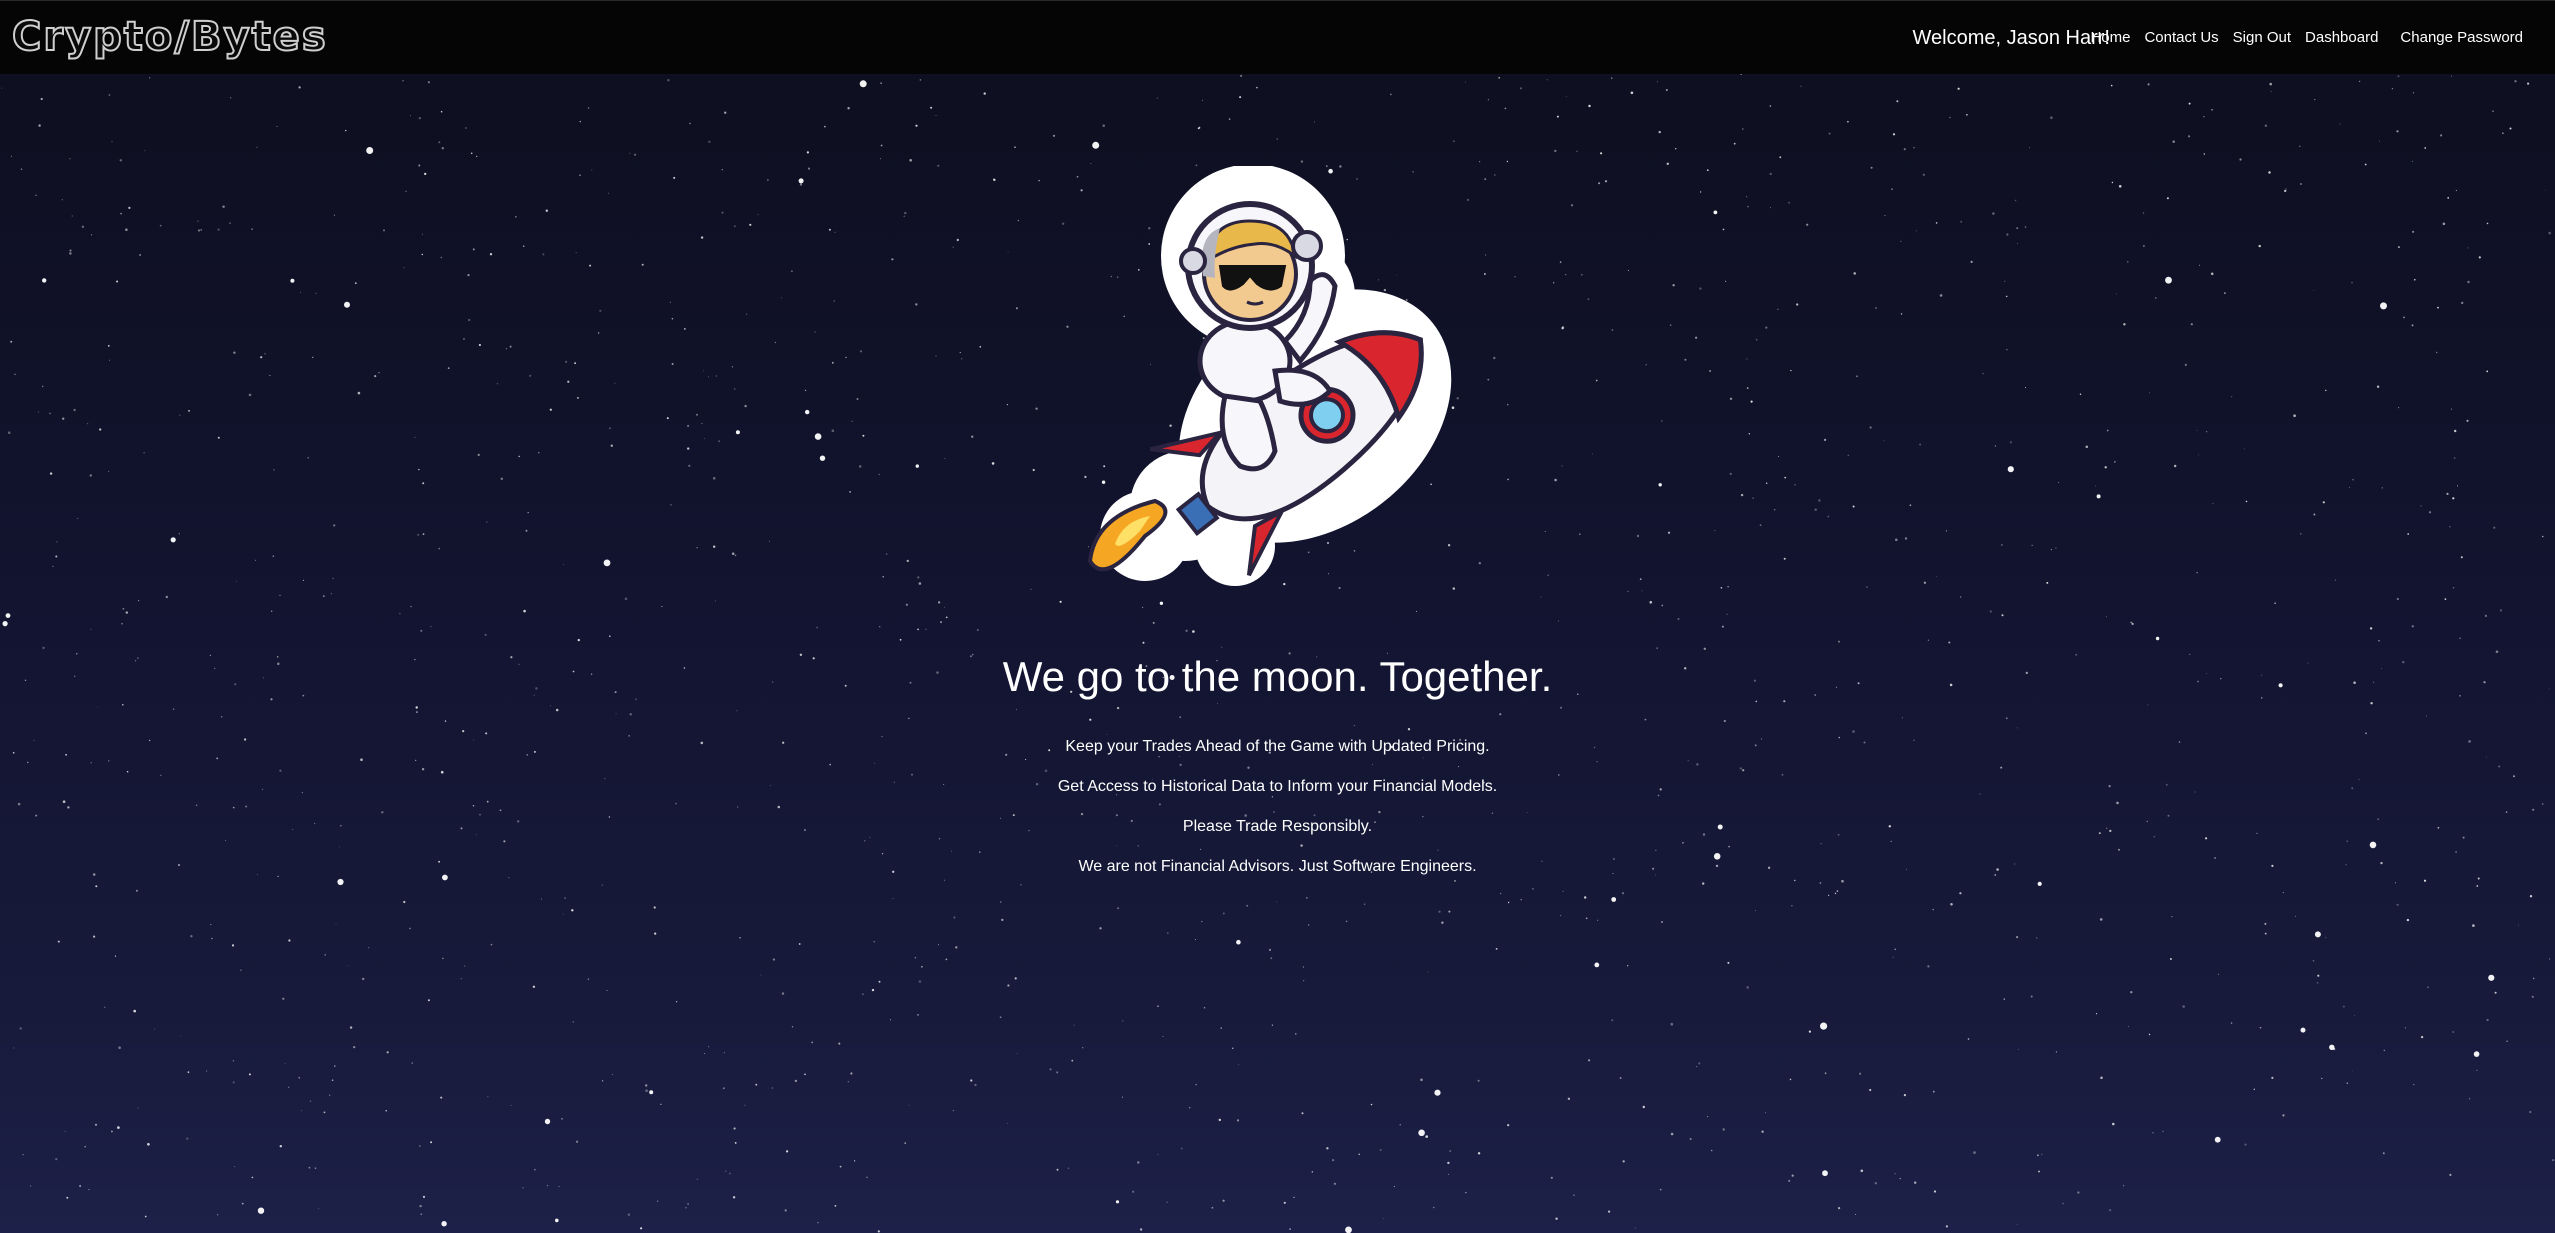  I want to click on nav-contact-link: Contact Us, so click(2181, 38).